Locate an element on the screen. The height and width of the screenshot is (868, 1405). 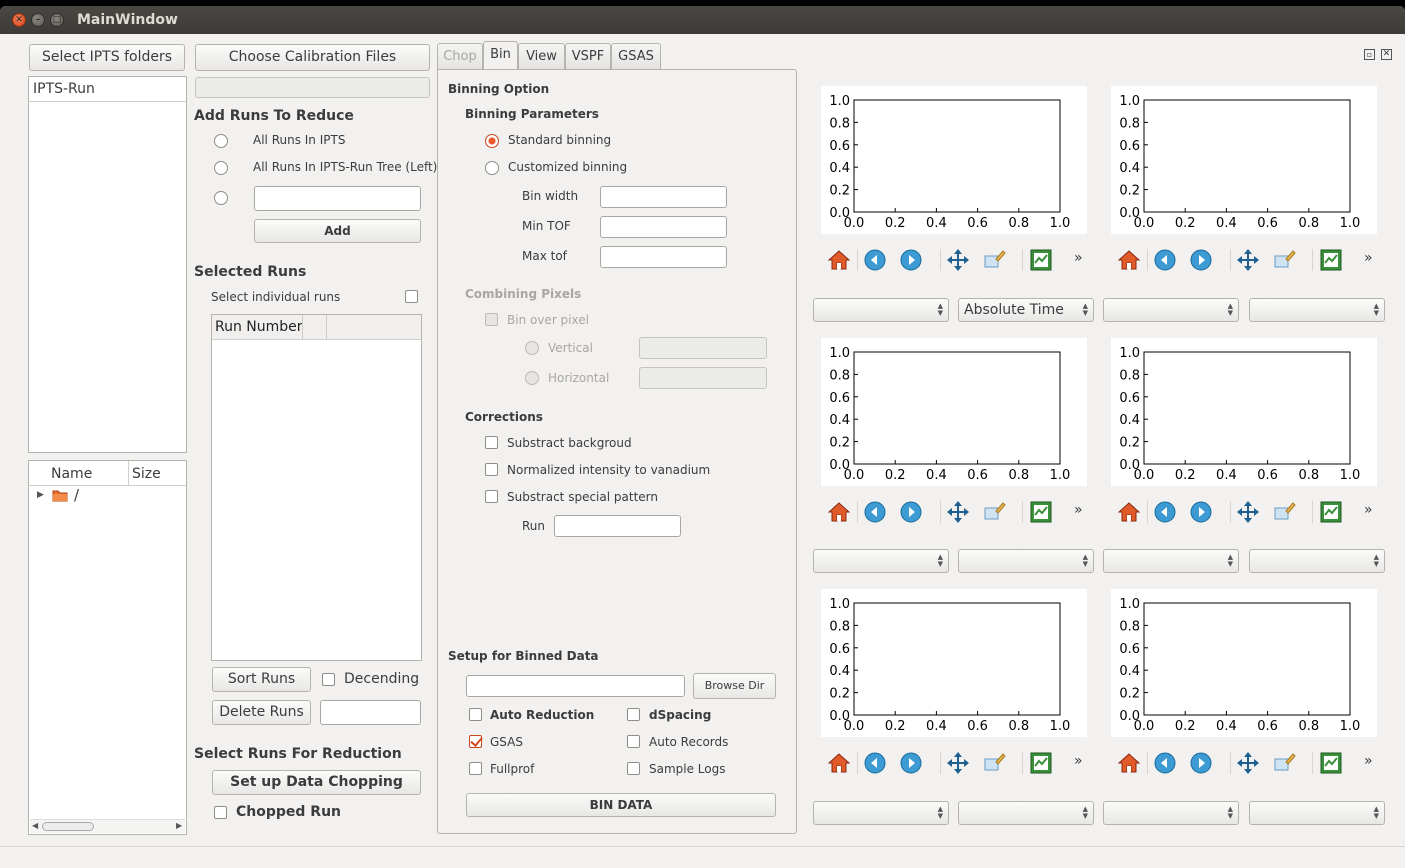
radio-all-tree is located at coordinates (221, 168).